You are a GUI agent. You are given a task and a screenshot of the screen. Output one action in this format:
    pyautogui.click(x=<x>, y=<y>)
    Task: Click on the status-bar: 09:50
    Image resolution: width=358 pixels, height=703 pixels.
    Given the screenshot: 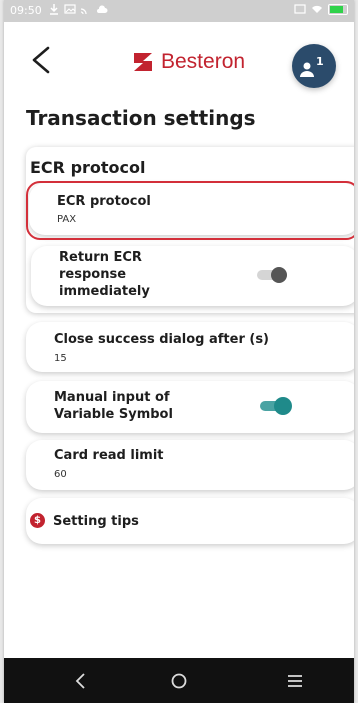 What is the action you would take?
    pyautogui.click(x=179, y=11)
    